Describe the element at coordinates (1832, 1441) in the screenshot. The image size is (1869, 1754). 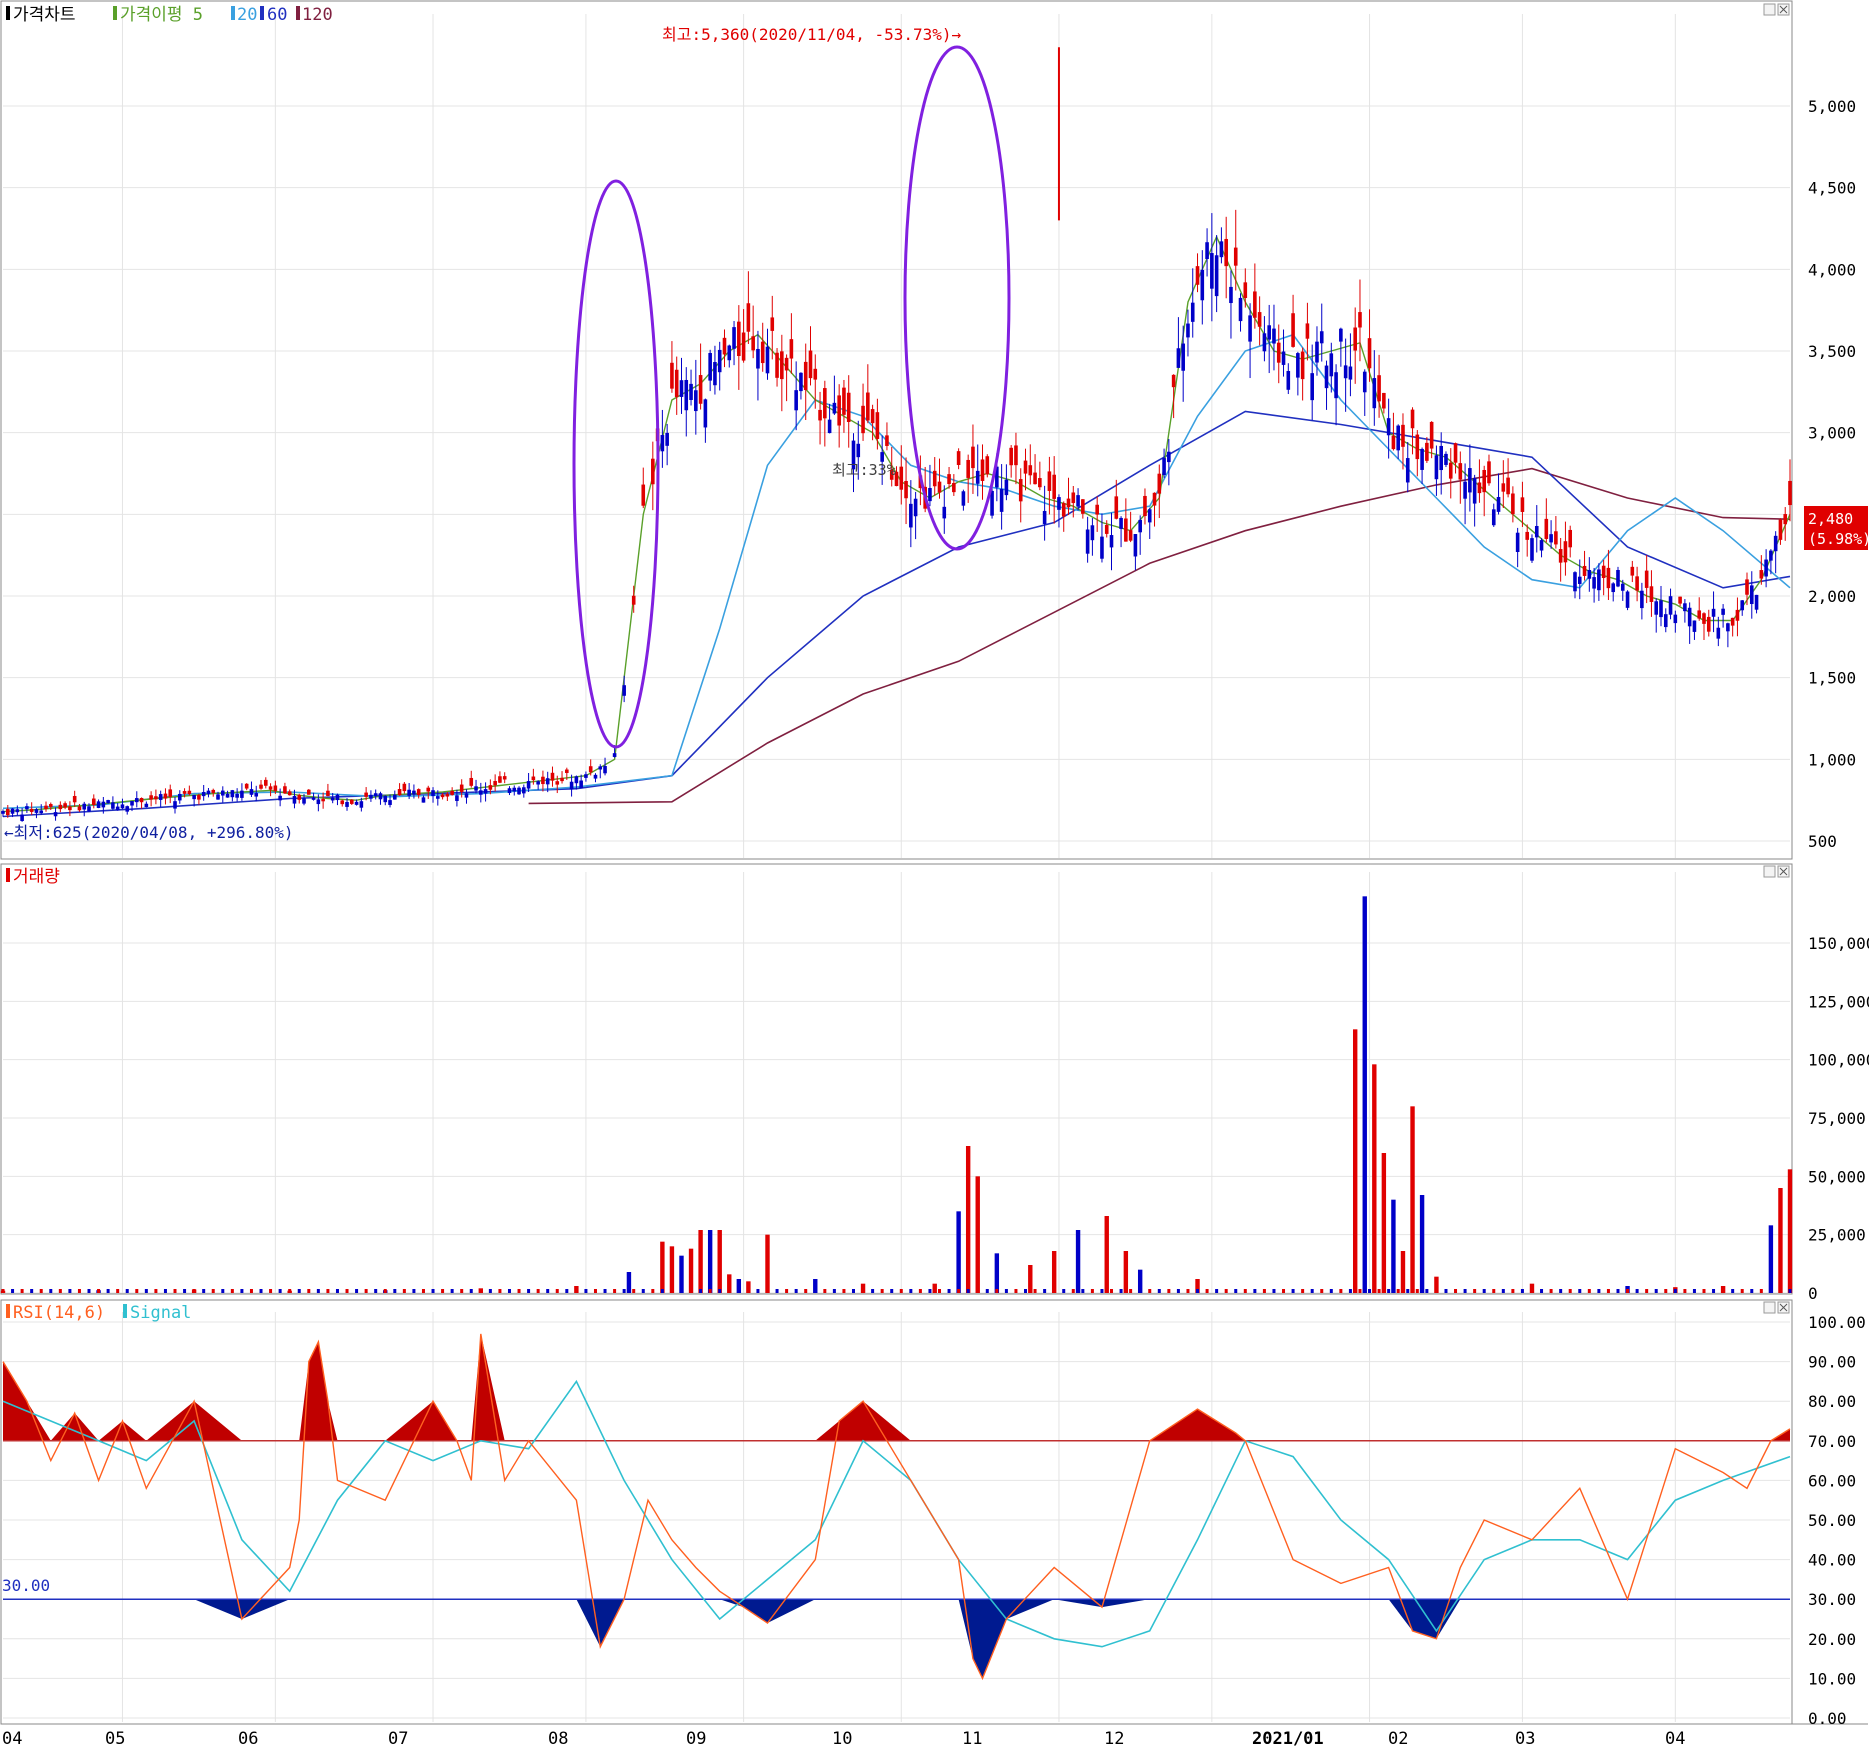
I see `rsi-y-tick: 70.00` at that location.